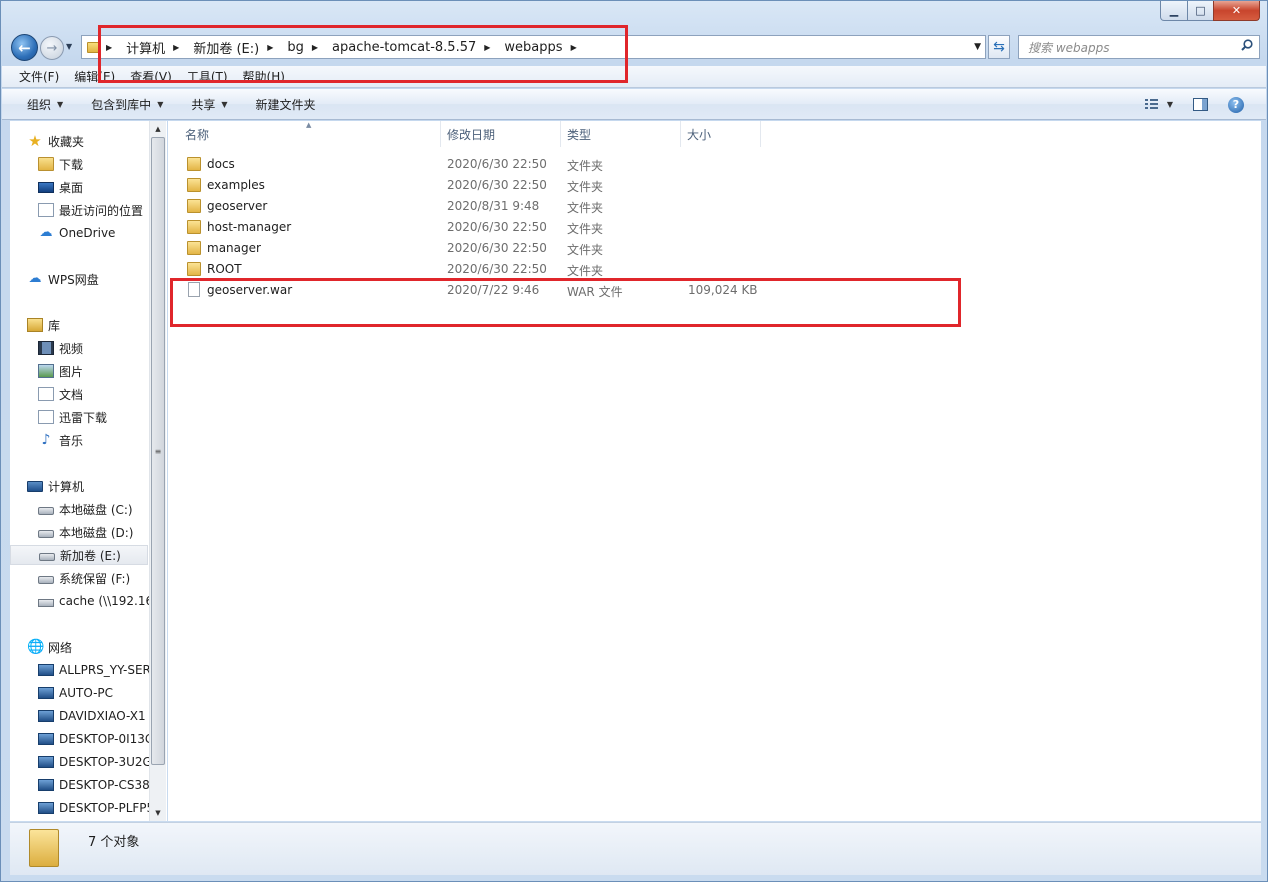 Image resolution: width=1268 pixels, height=882 pixels. Describe the element at coordinates (714, 164) in the screenshot. I see `file-row: docs 2020/6/30 22:50 文件夹` at that location.